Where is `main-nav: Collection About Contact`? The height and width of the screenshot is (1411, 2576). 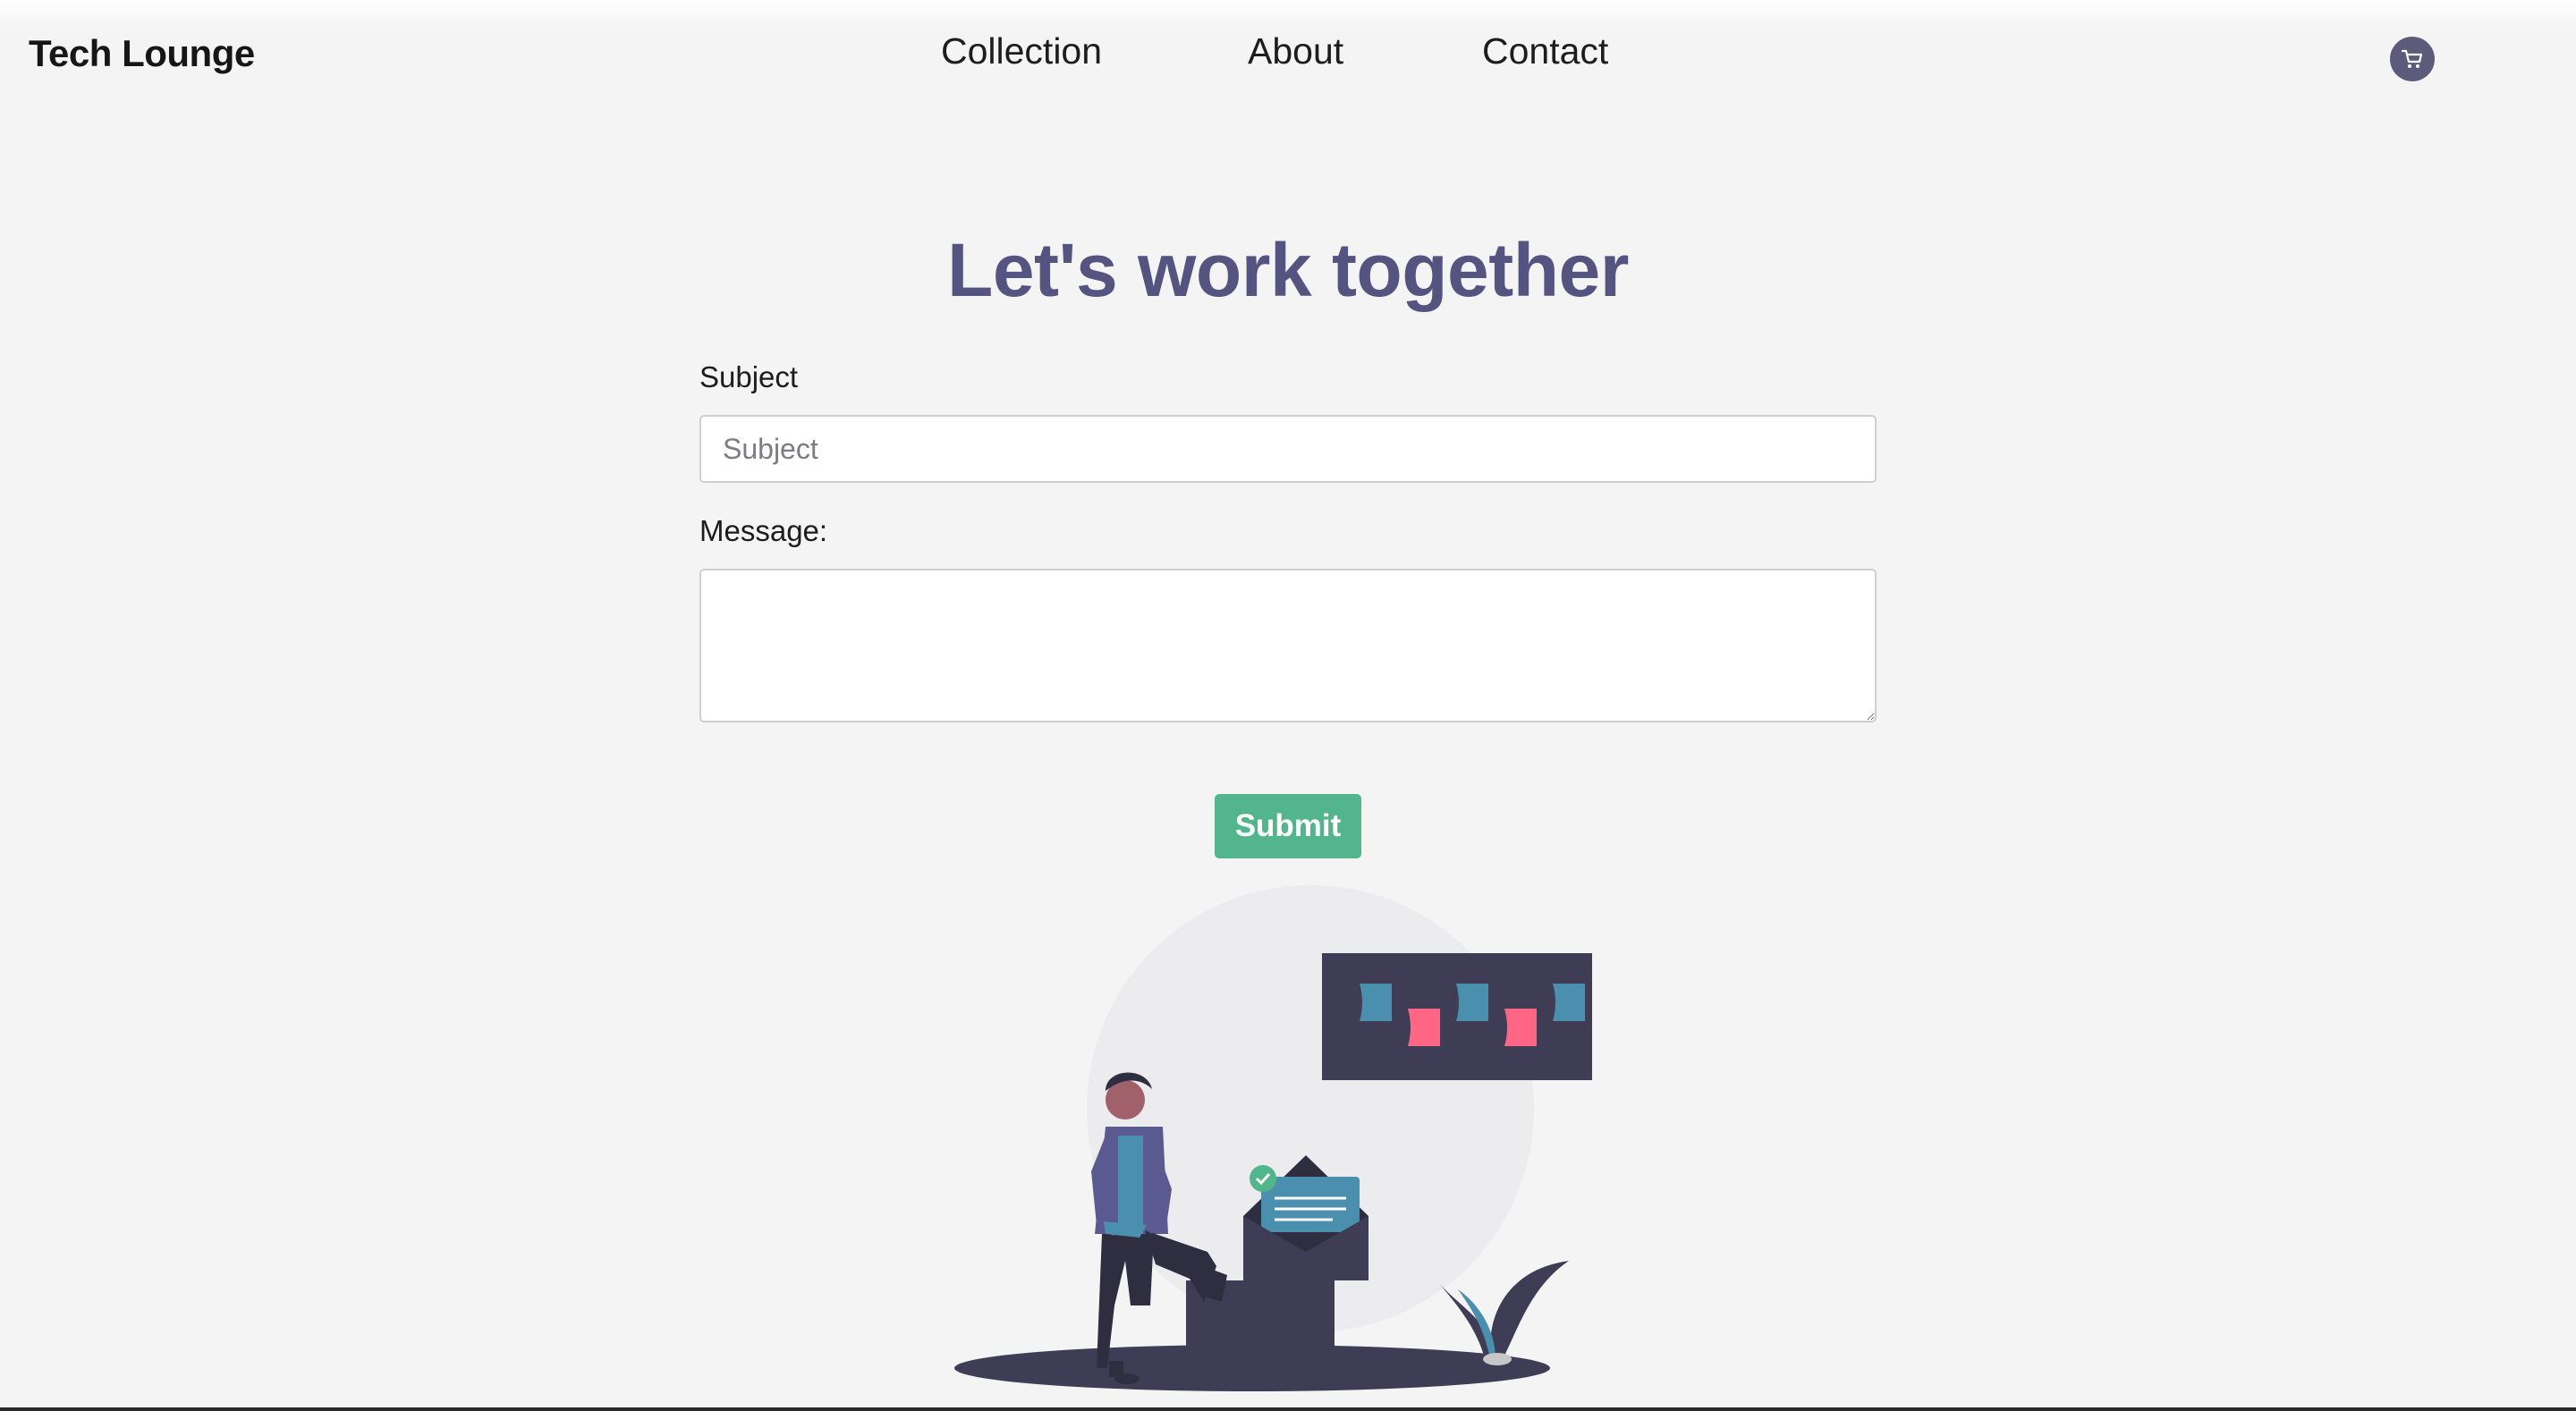
main-nav: Collection About Contact is located at coordinates (1301, 51).